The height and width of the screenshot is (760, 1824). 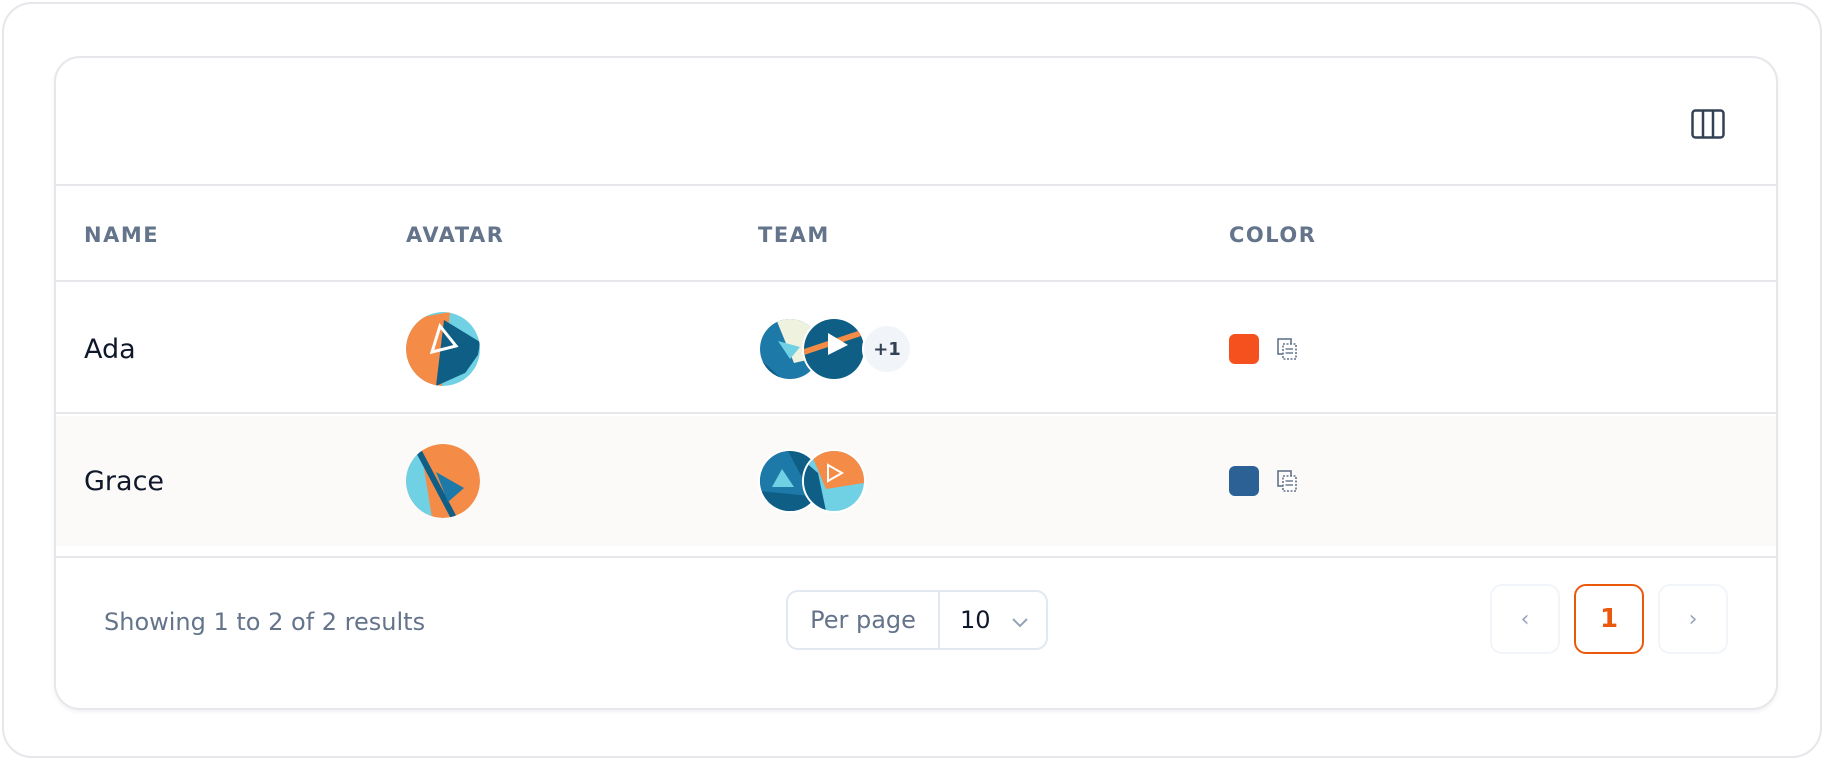 I want to click on name-cell: Grace, so click(x=124, y=481).